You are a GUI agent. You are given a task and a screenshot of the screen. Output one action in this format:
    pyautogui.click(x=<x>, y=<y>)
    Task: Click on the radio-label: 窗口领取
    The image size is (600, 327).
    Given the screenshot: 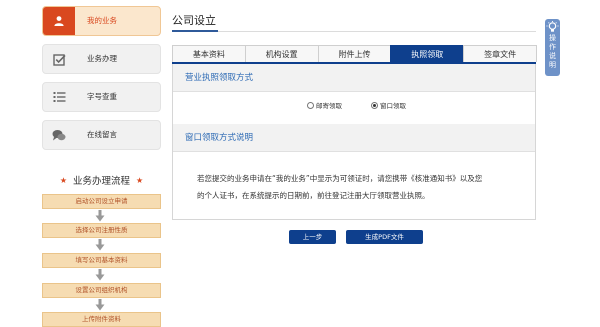 What is the action you would take?
    pyautogui.click(x=393, y=106)
    